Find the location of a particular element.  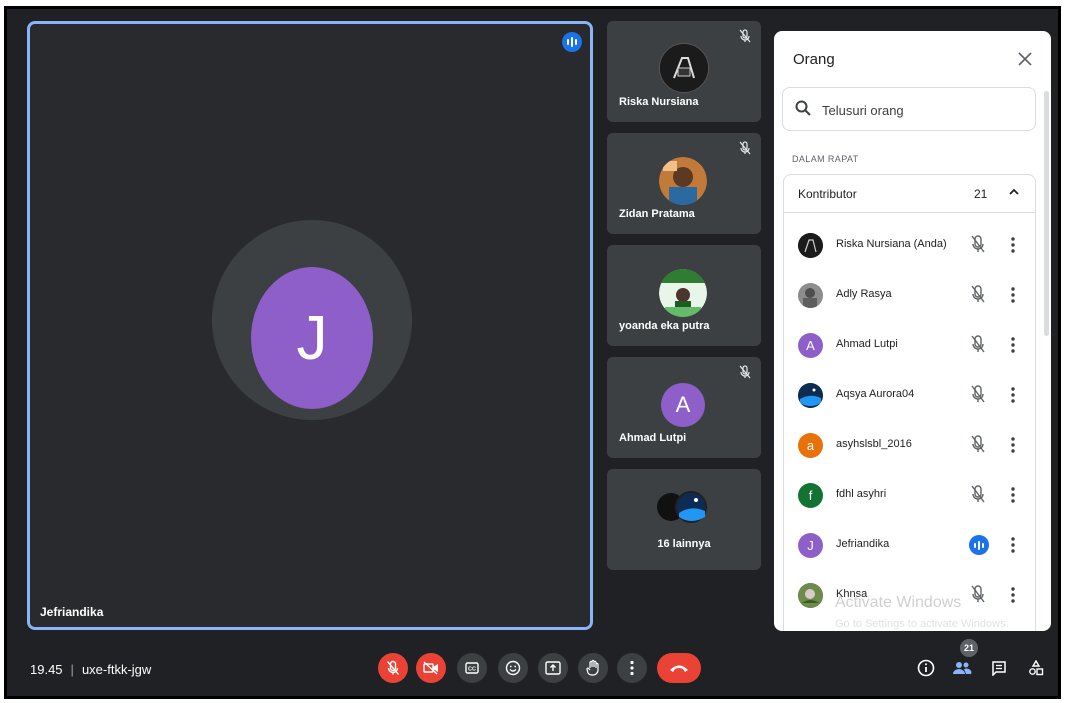

participant-row: a asyhslsbl_2016 is located at coordinates (910, 445).